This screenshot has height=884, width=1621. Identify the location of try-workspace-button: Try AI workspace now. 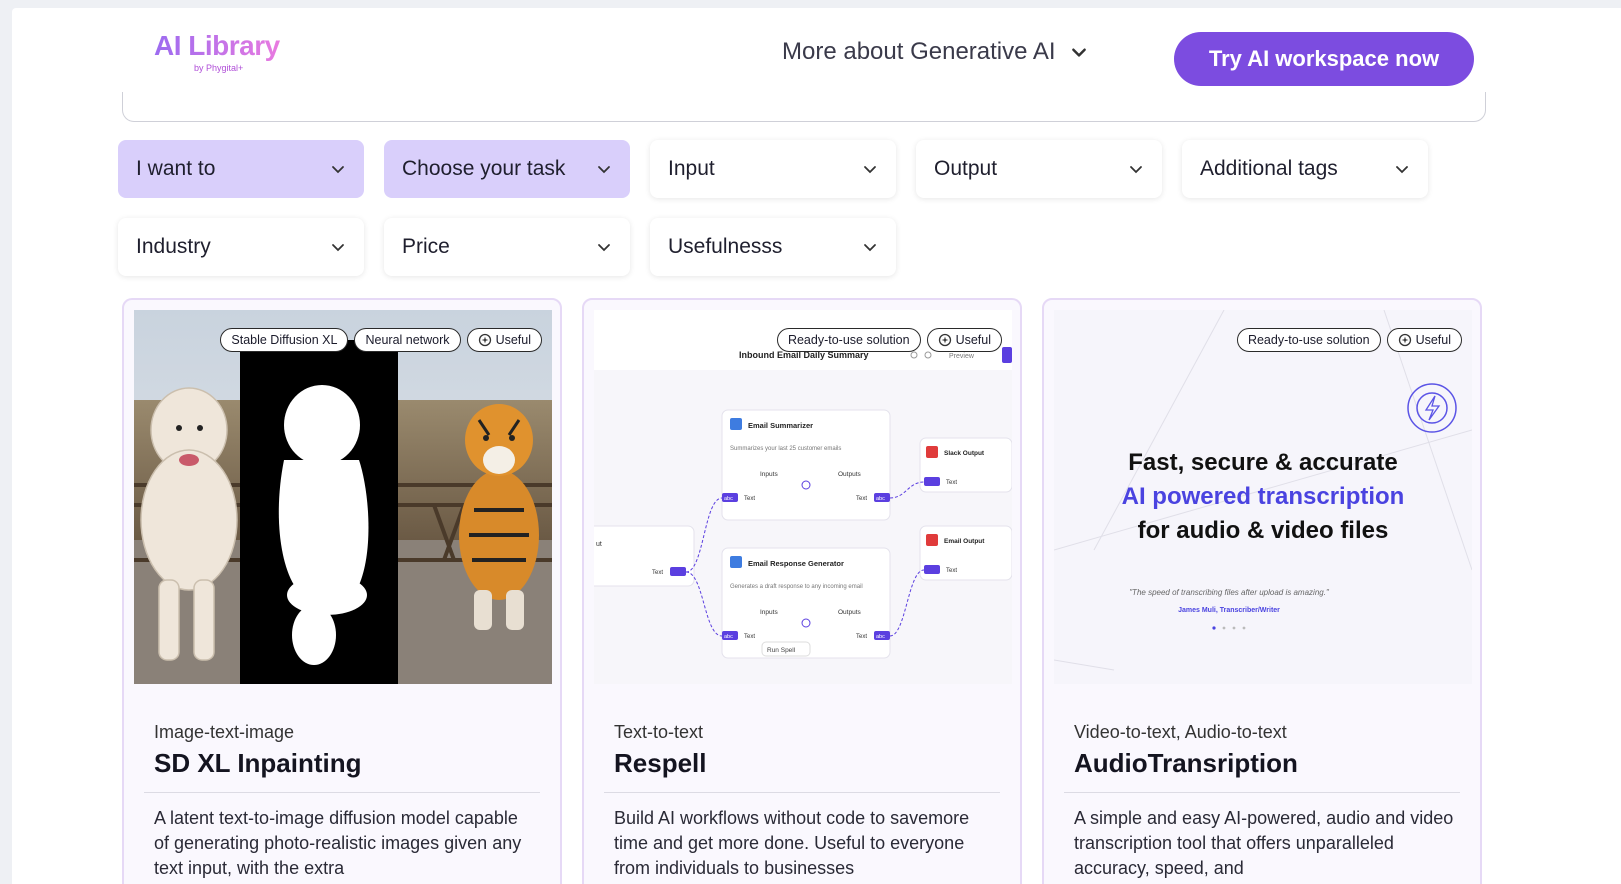
(1324, 59).